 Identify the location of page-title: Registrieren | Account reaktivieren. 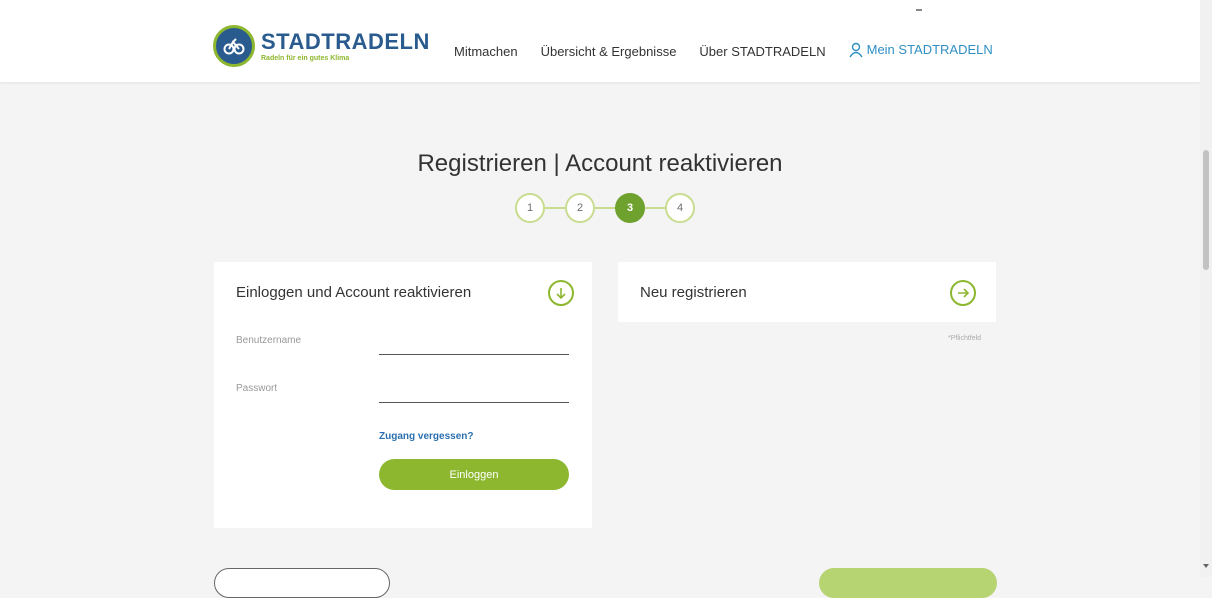
(600, 163).